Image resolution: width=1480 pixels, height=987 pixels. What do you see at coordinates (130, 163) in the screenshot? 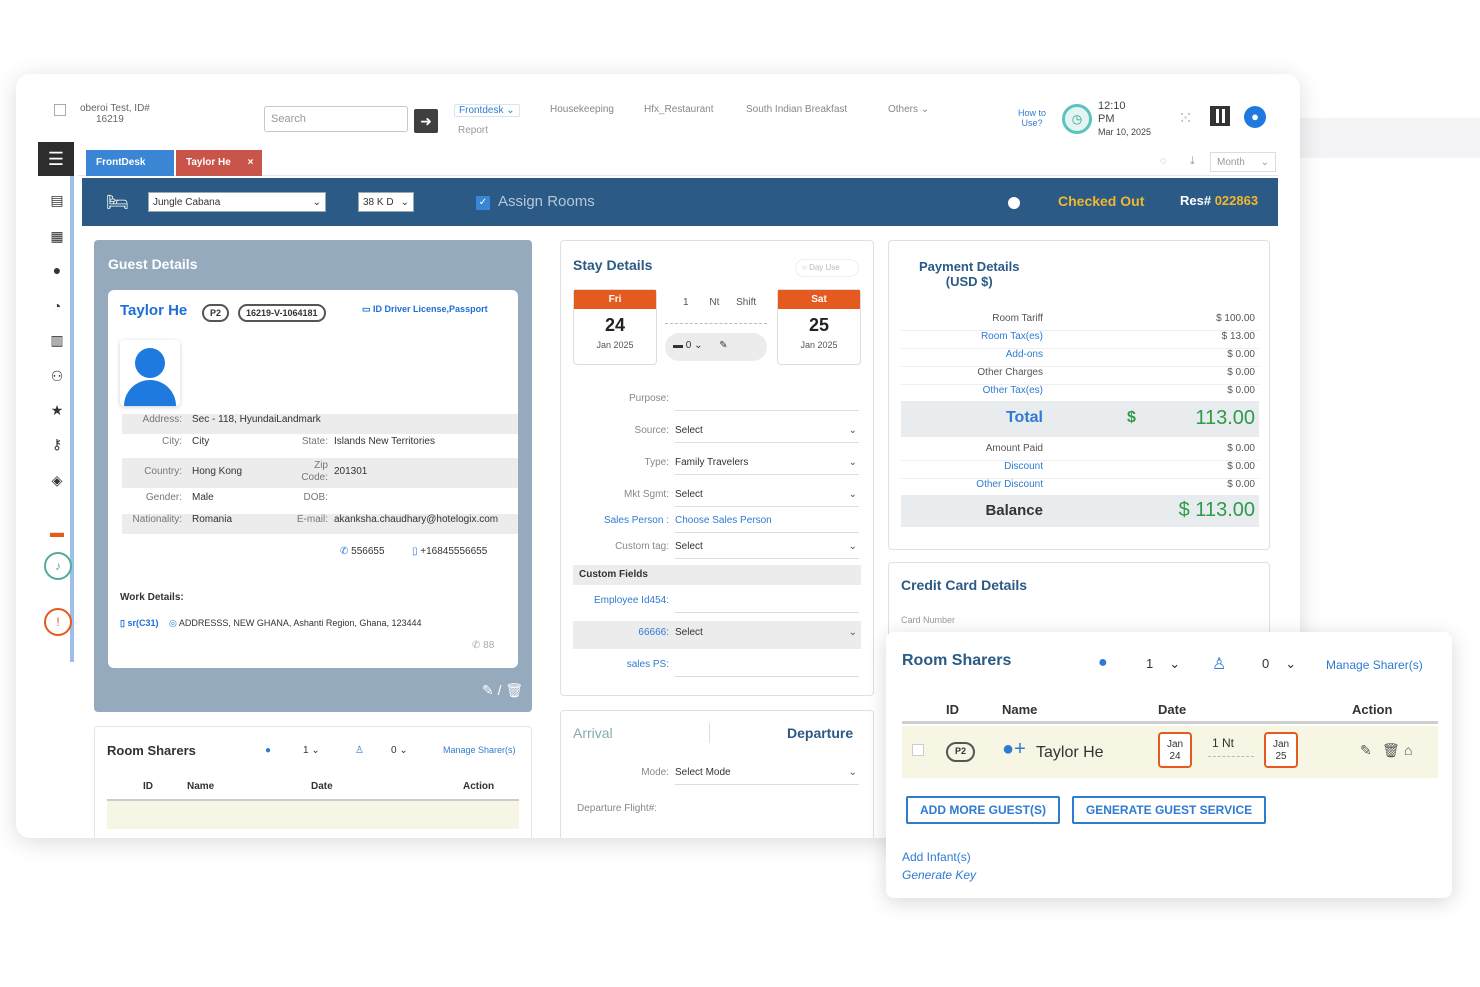
I see `tab-frontdesk: FrontDesk` at bounding box center [130, 163].